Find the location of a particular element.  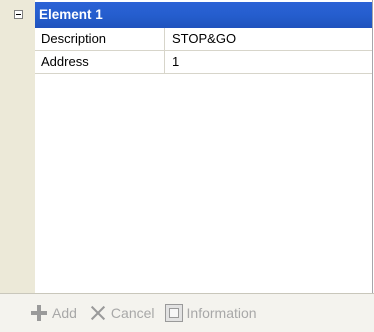

info-icon is located at coordinates (173, 313).